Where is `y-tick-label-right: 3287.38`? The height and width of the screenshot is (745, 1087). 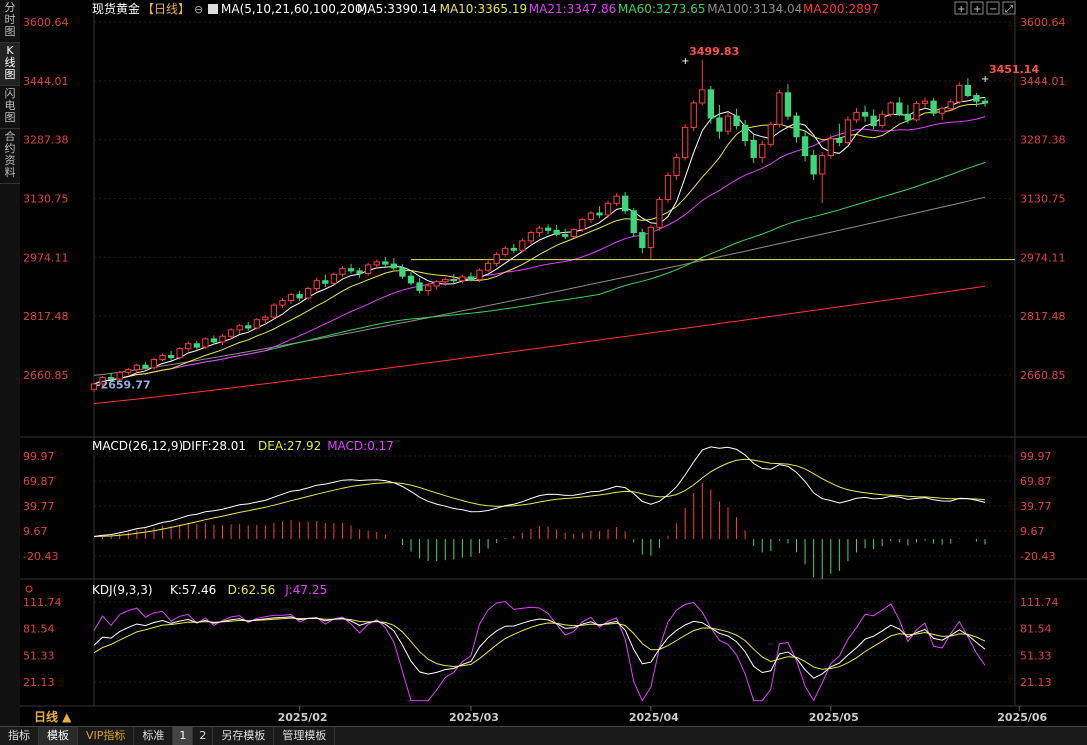 y-tick-label-right: 3287.38 is located at coordinates (1043, 140).